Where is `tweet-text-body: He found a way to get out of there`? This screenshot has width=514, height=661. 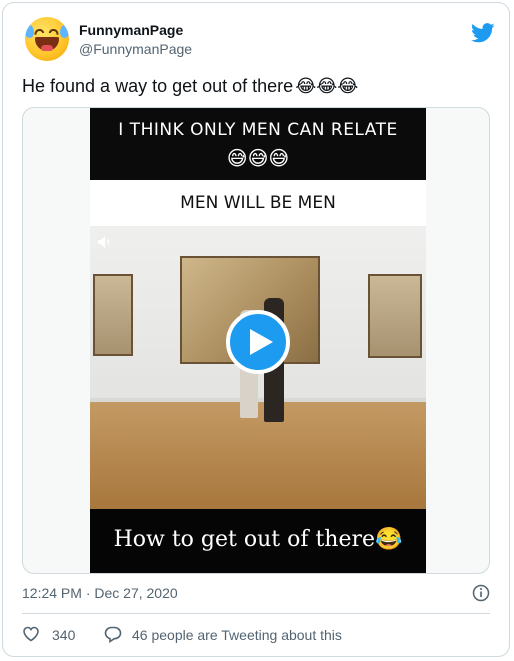
tweet-text-body: He found a way to get out of there is located at coordinates (158, 86).